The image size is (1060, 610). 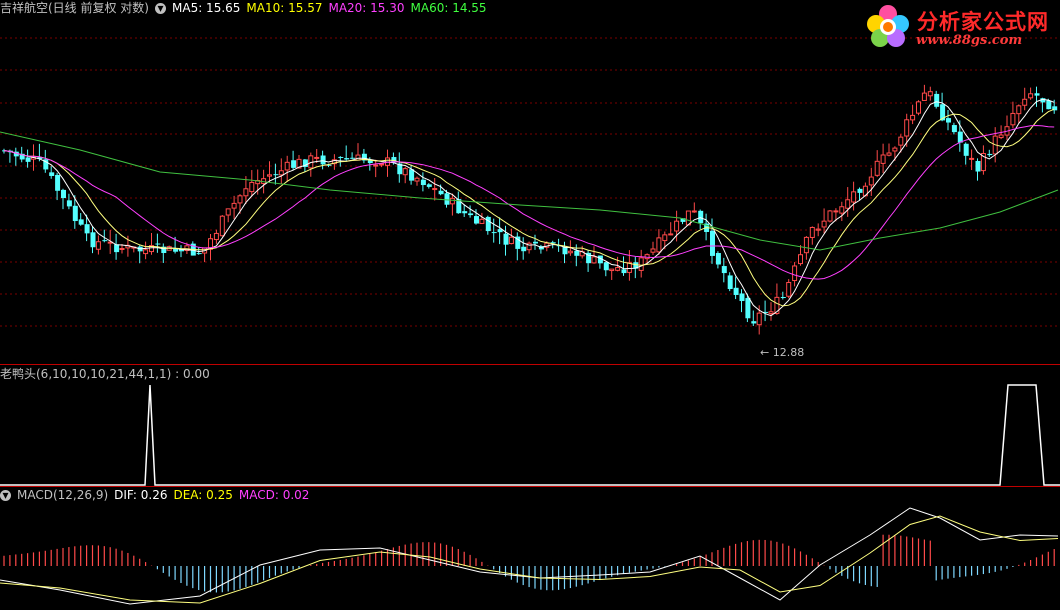 I want to click on low-price-annotation: ← 12.88, so click(x=782, y=352).